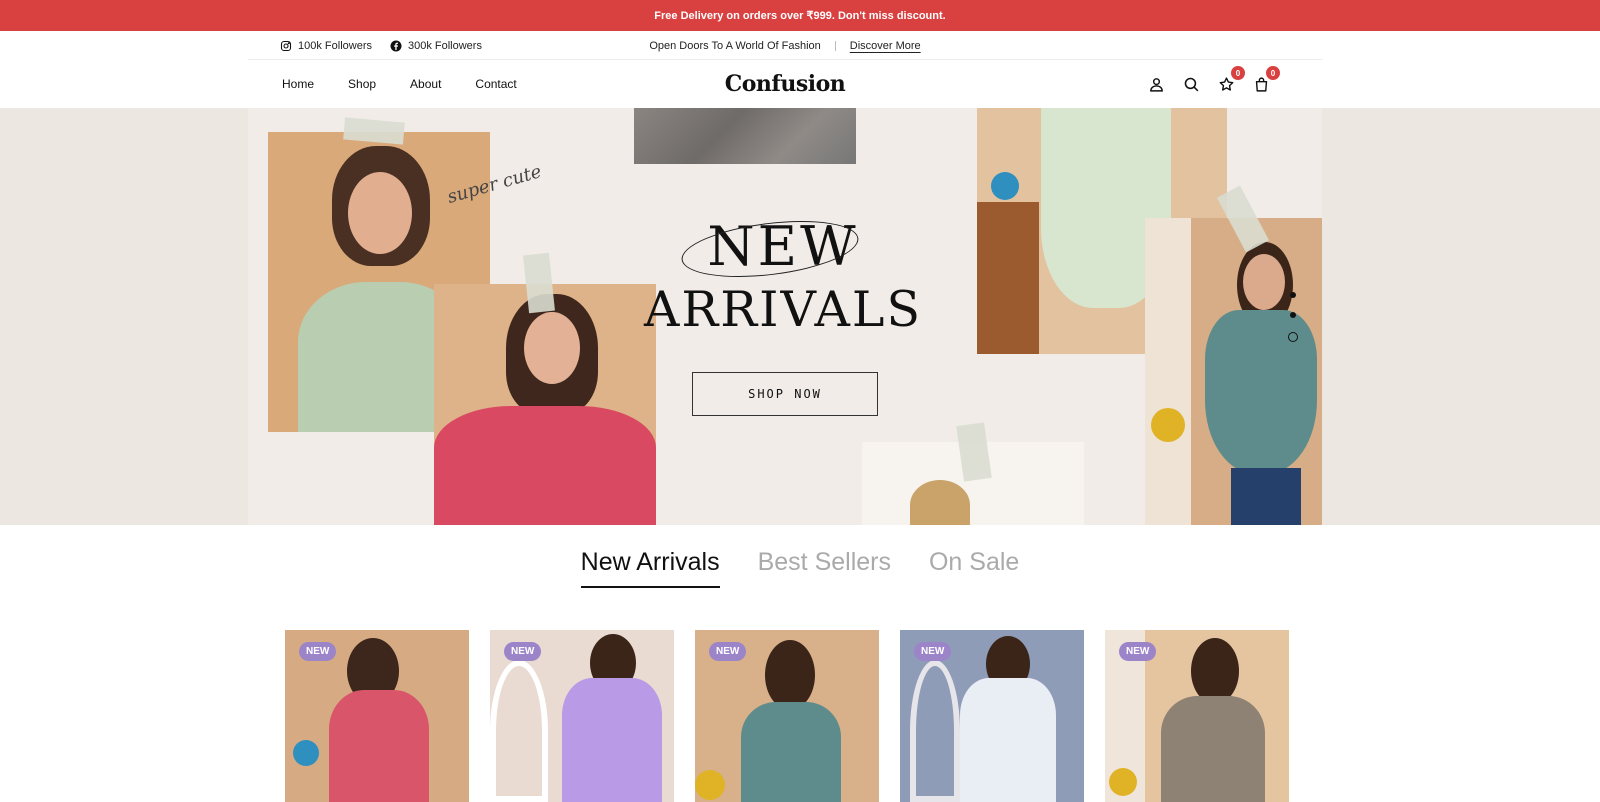  I want to click on wishlist-button: 0, so click(1231, 79).